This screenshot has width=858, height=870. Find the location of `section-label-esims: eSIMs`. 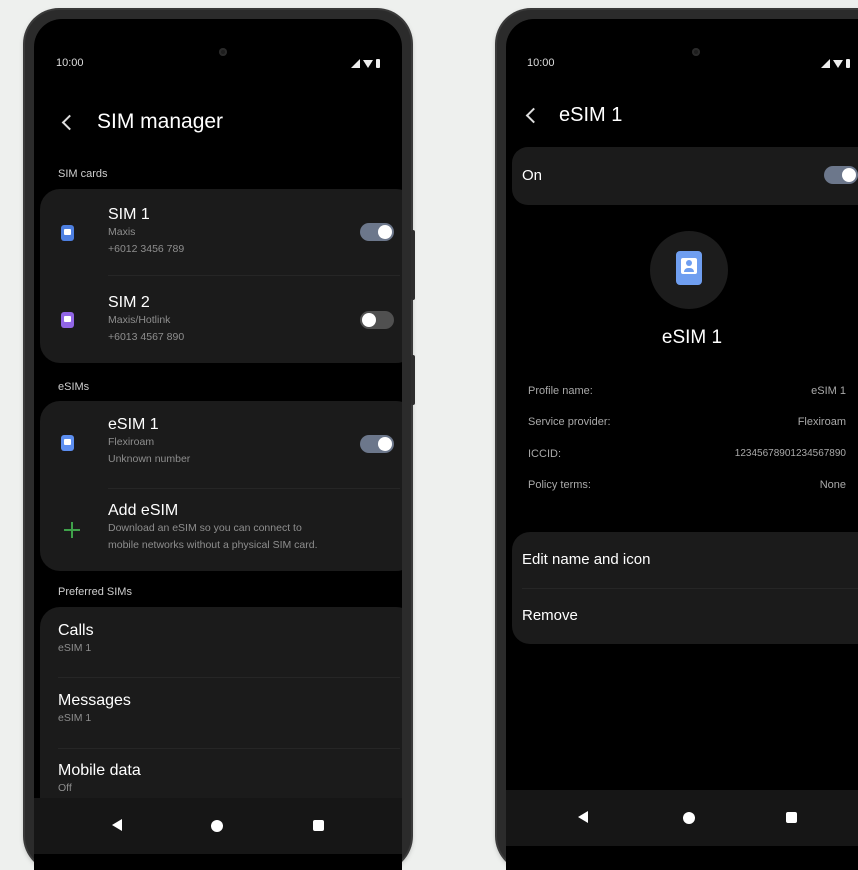

section-label-esims: eSIMs is located at coordinates (74, 387).